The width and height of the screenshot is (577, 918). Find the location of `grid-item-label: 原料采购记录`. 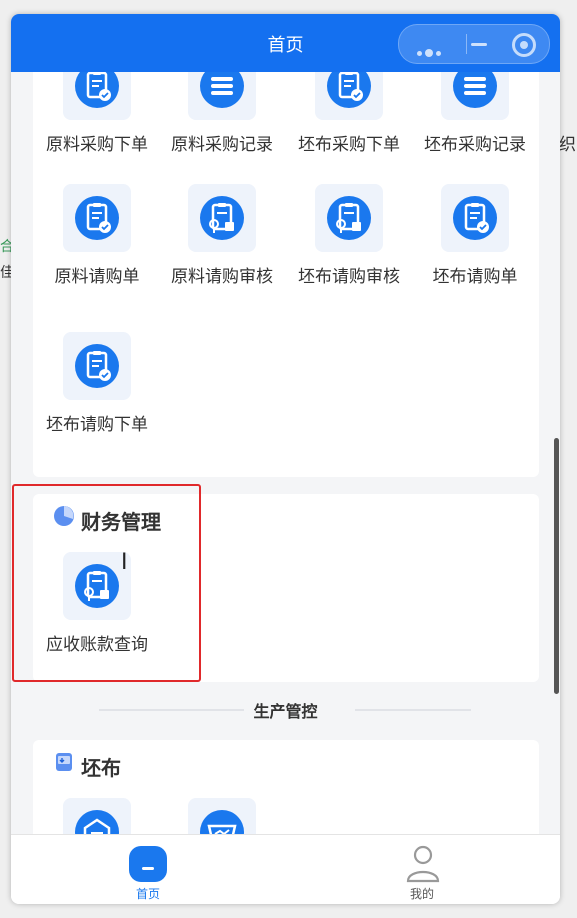

grid-item-label: 原料采购记录 is located at coordinates (222, 145).